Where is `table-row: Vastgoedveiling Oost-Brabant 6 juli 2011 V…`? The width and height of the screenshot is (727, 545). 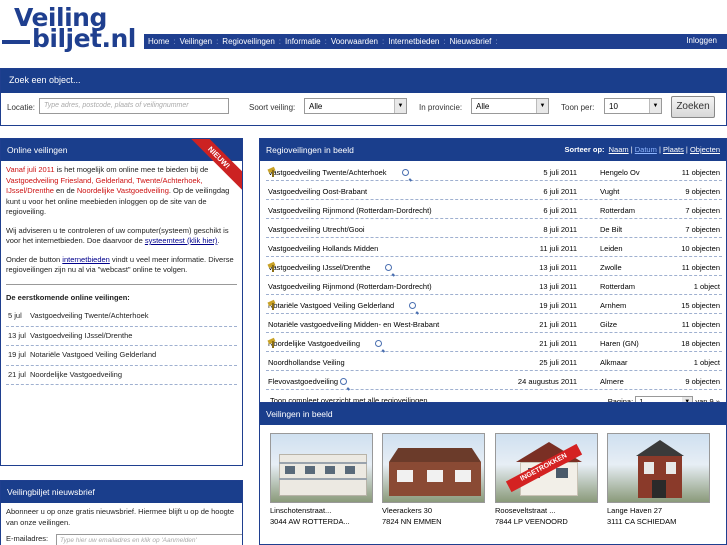
table-row: Vastgoedveiling Oost-Brabant 6 juli 2011 V… is located at coordinates (494, 191).